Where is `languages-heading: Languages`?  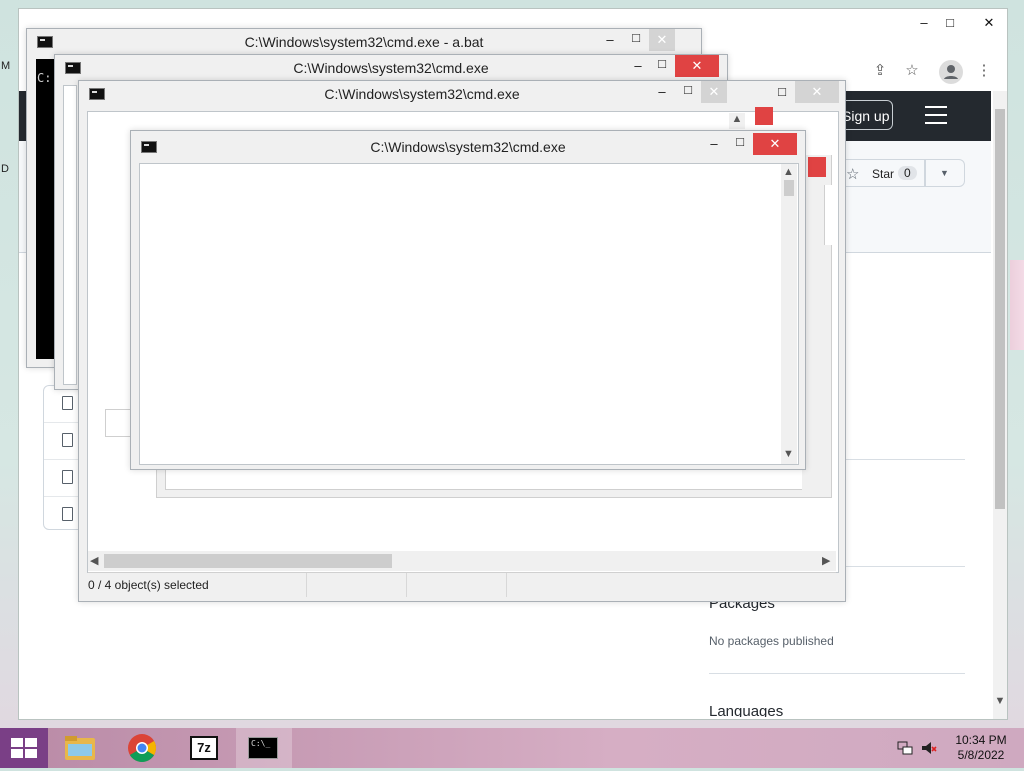
languages-heading: Languages is located at coordinates (746, 710).